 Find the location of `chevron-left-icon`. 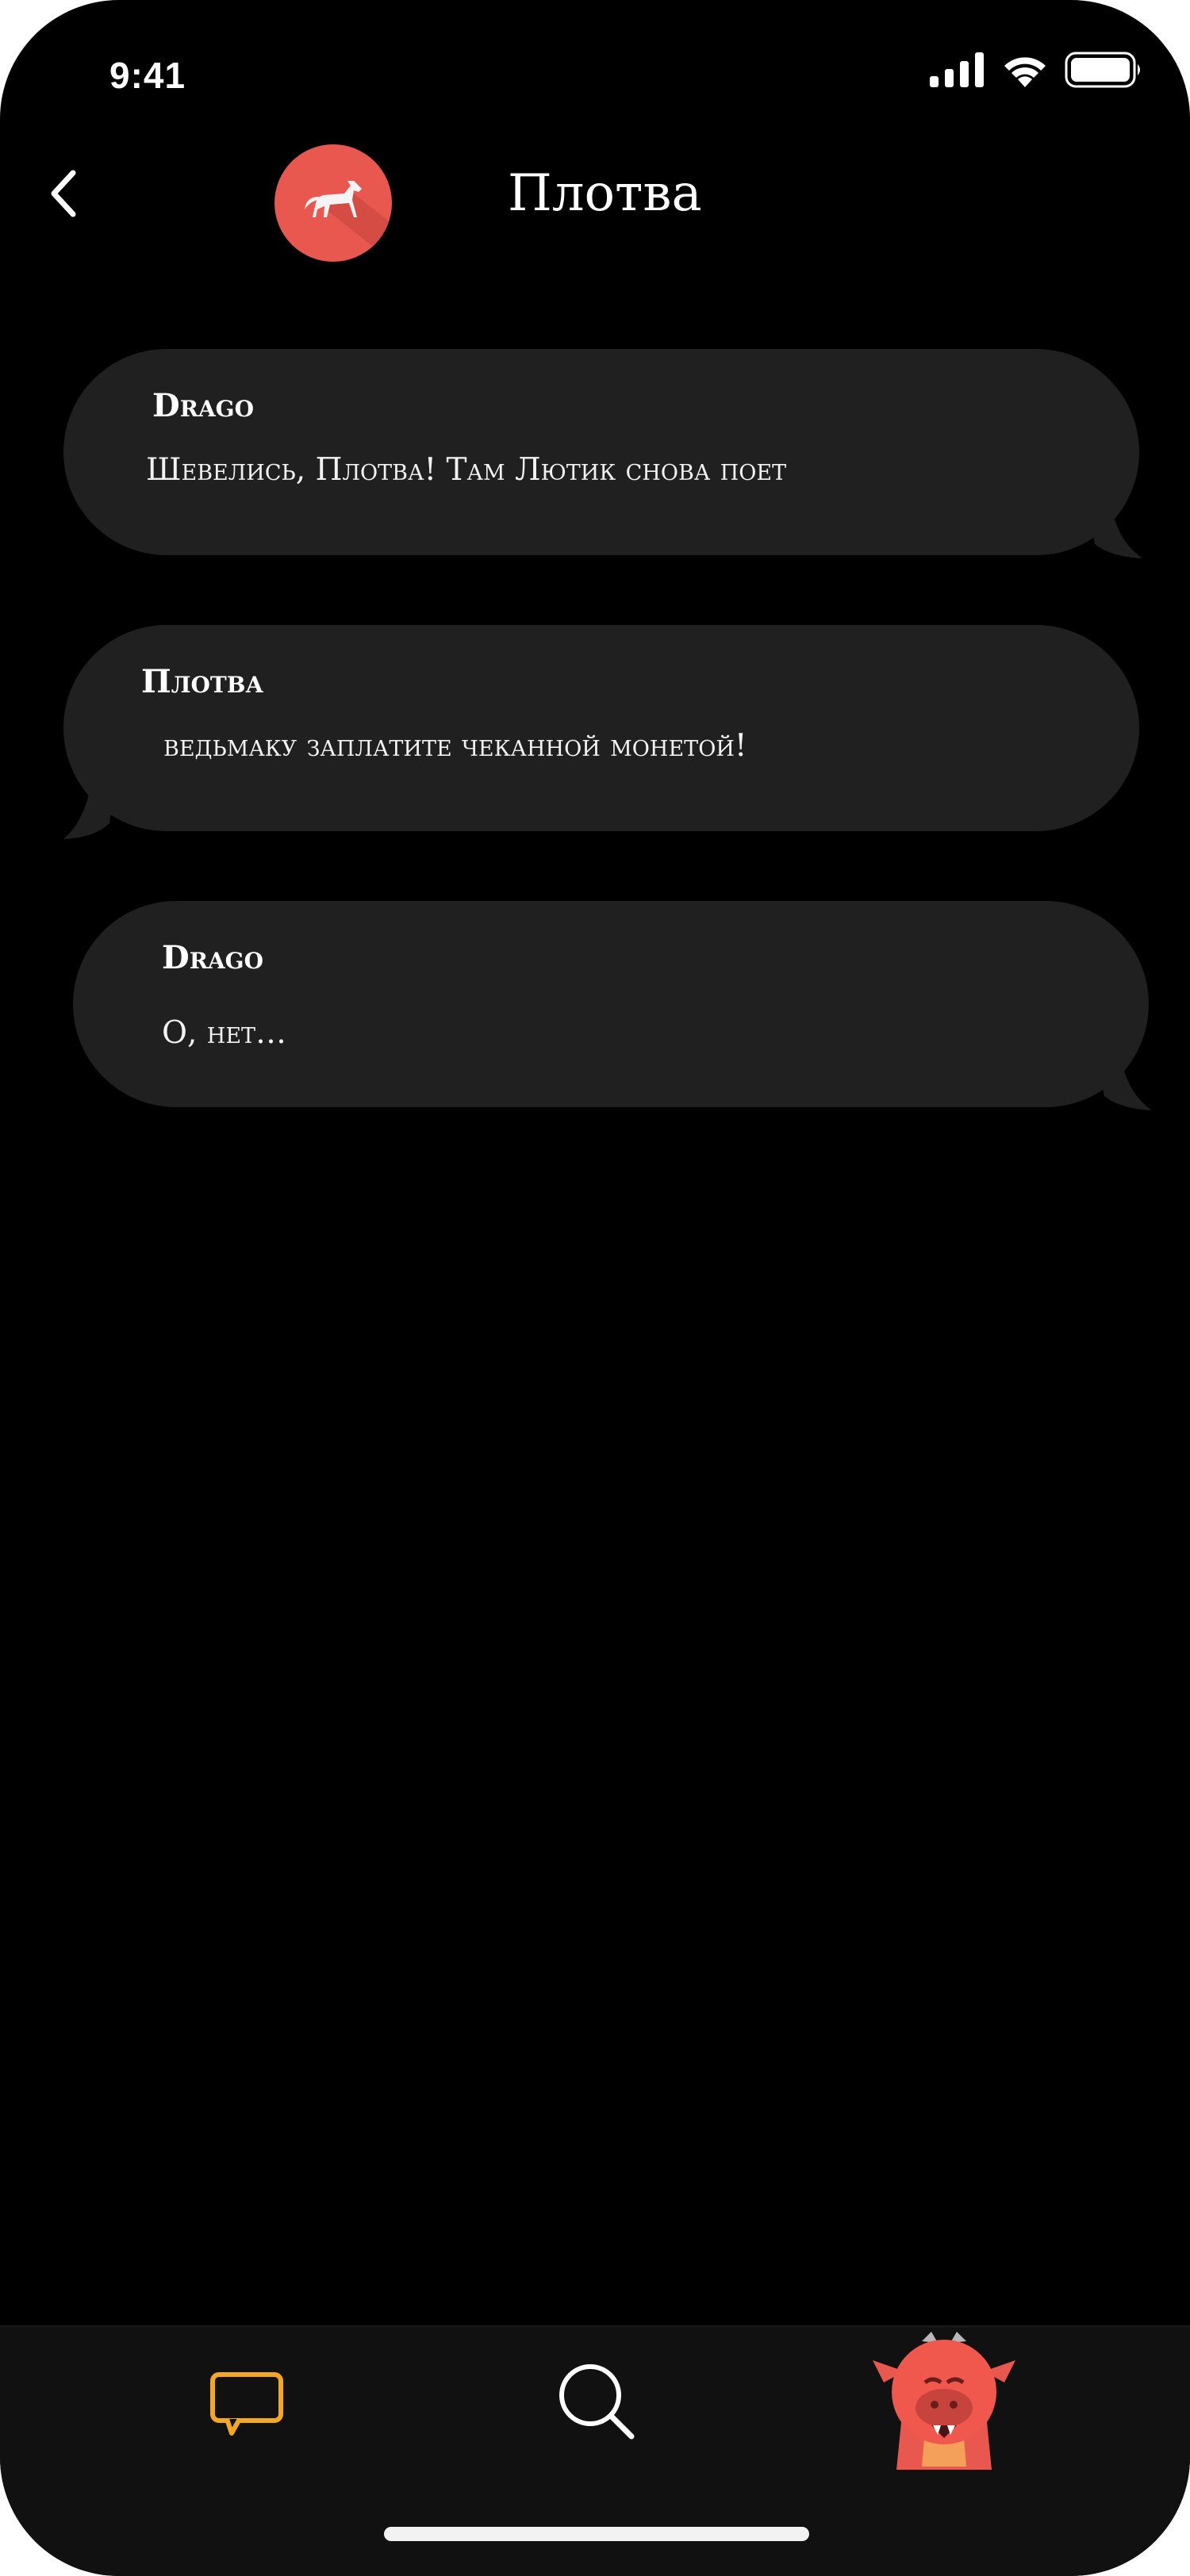

chevron-left-icon is located at coordinates (63, 193).